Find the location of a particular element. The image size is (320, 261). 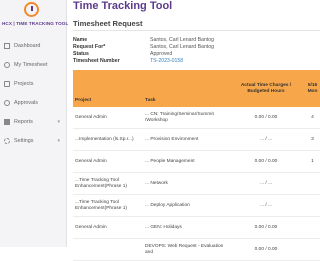

clock-logo-icon is located at coordinates (31, 9).